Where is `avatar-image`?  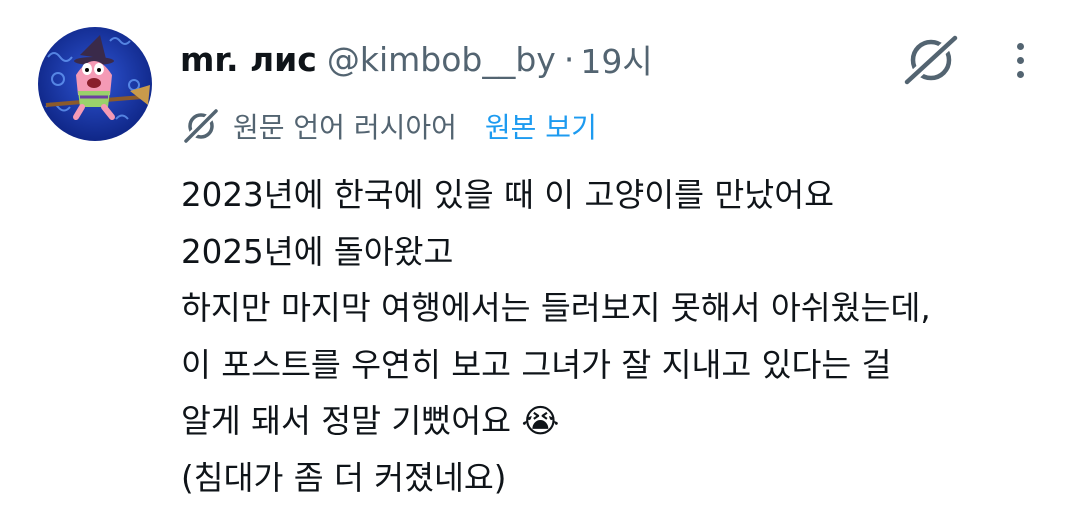
avatar-image is located at coordinates (95, 84).